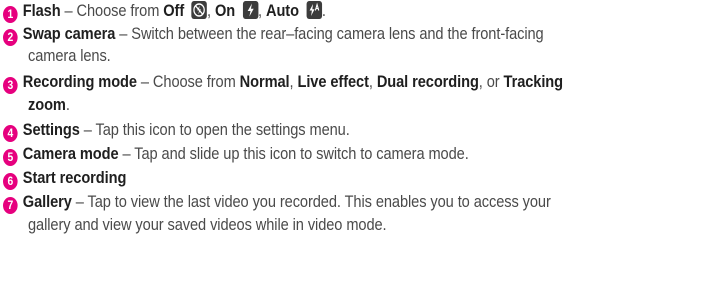  Describe the element at coordinates (74, 177) in the screenshot. I see `term-start-recording: Start recording` at that location.